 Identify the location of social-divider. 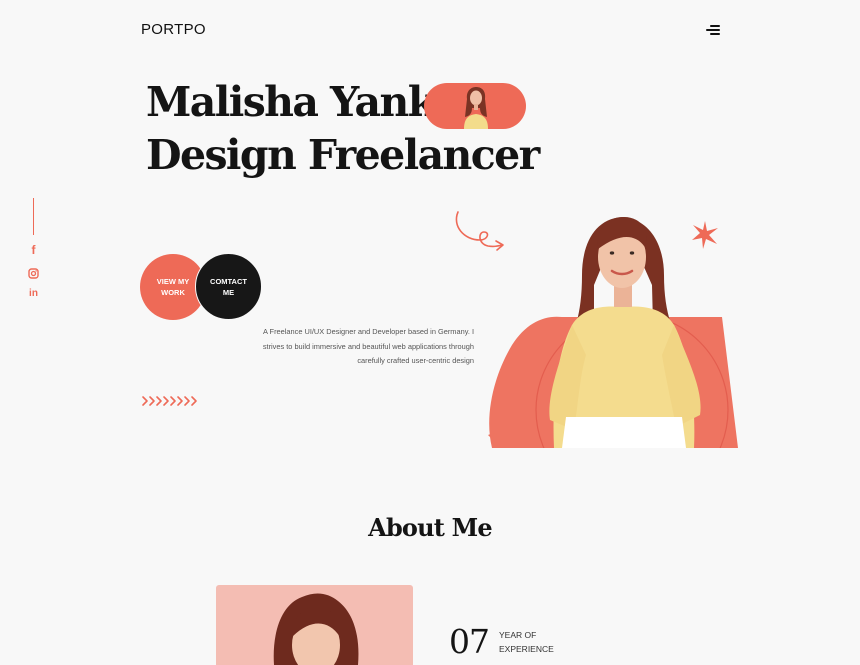
(33, 216).